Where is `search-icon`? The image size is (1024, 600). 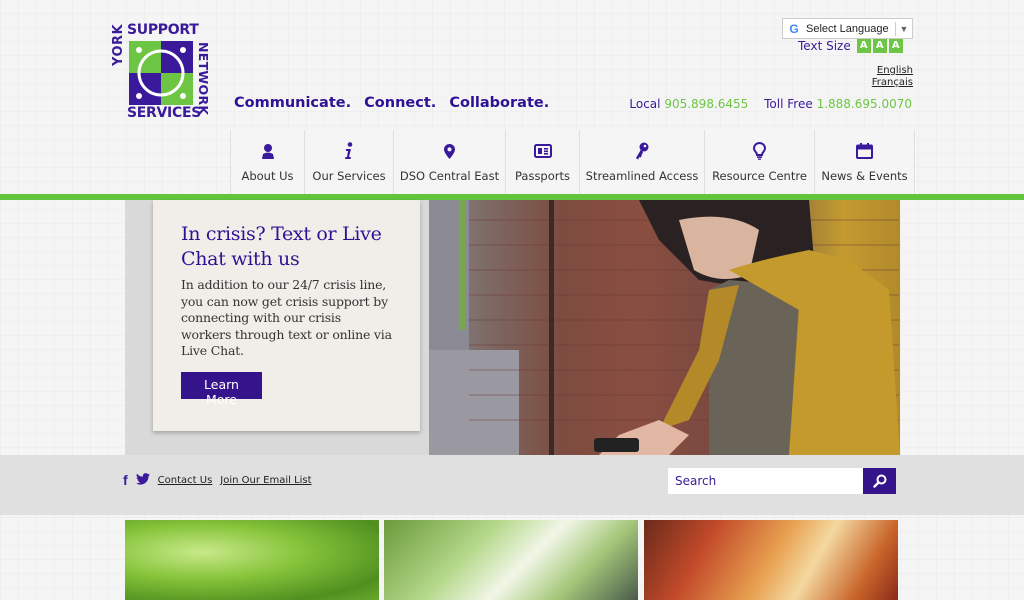 search-icon is located at coordinates (879, 481).